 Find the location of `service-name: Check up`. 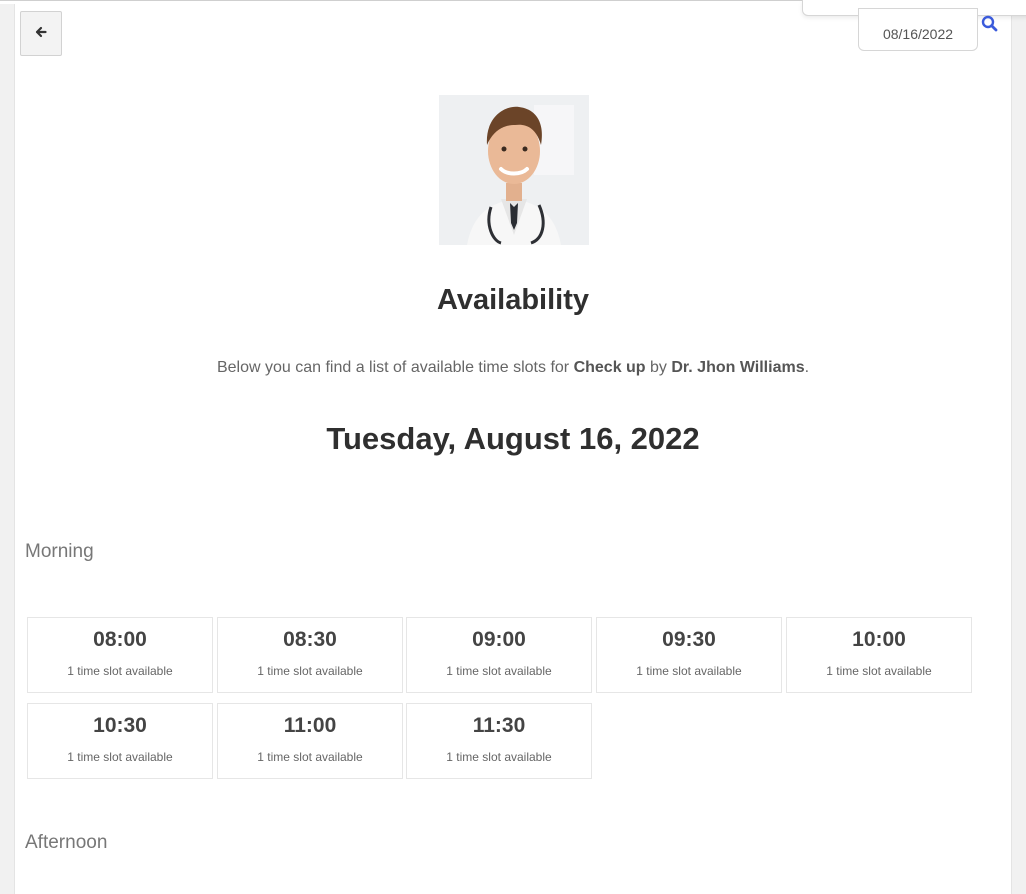

service-name: Check up is located at coordinates (609, 367).